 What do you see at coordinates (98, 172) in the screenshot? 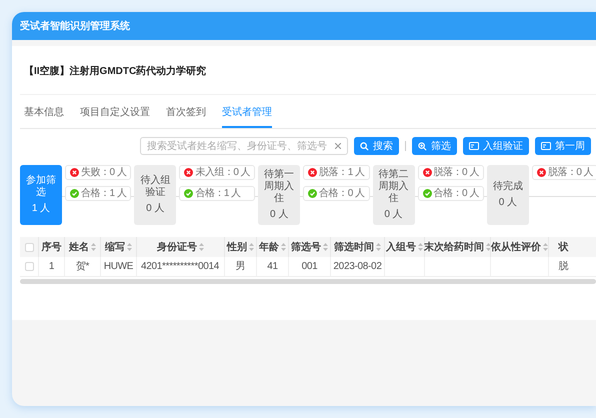
I see `status-pill: 失败：0 人` at bounding box center [98, 172].